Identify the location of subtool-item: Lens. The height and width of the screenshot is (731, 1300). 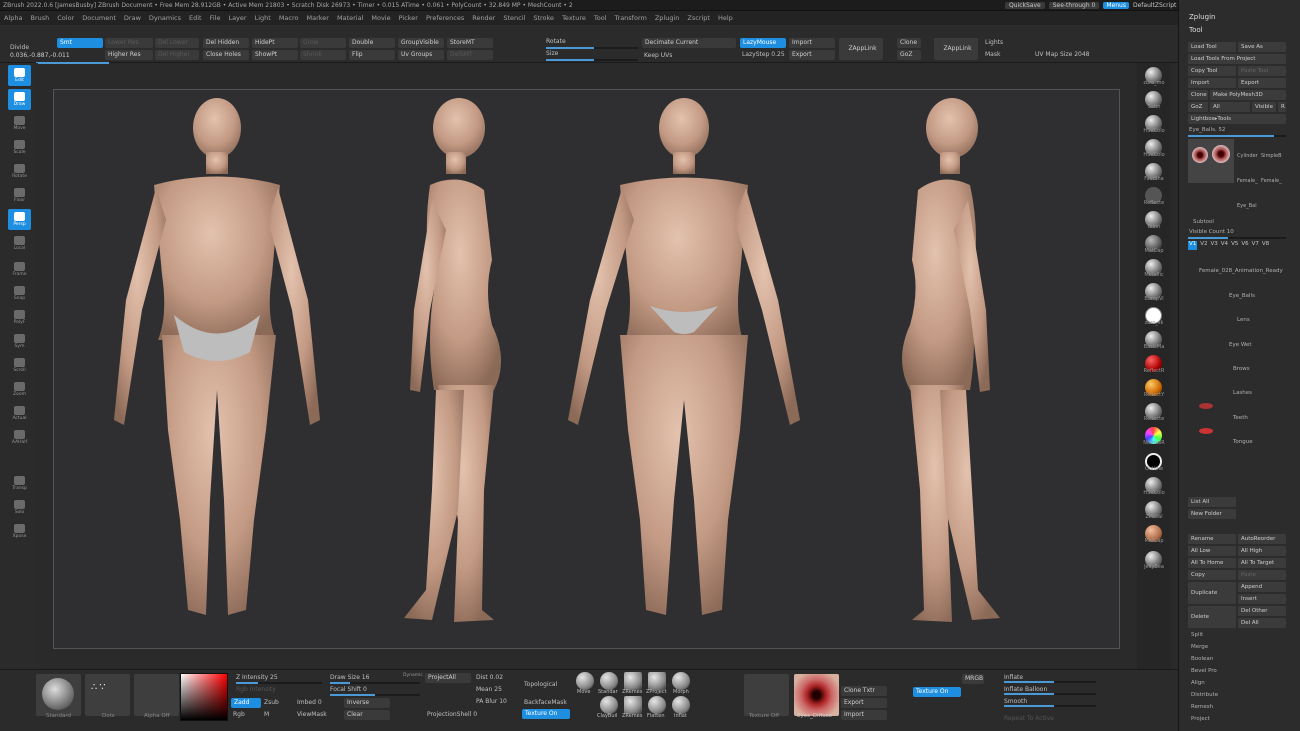
(1243, 320).